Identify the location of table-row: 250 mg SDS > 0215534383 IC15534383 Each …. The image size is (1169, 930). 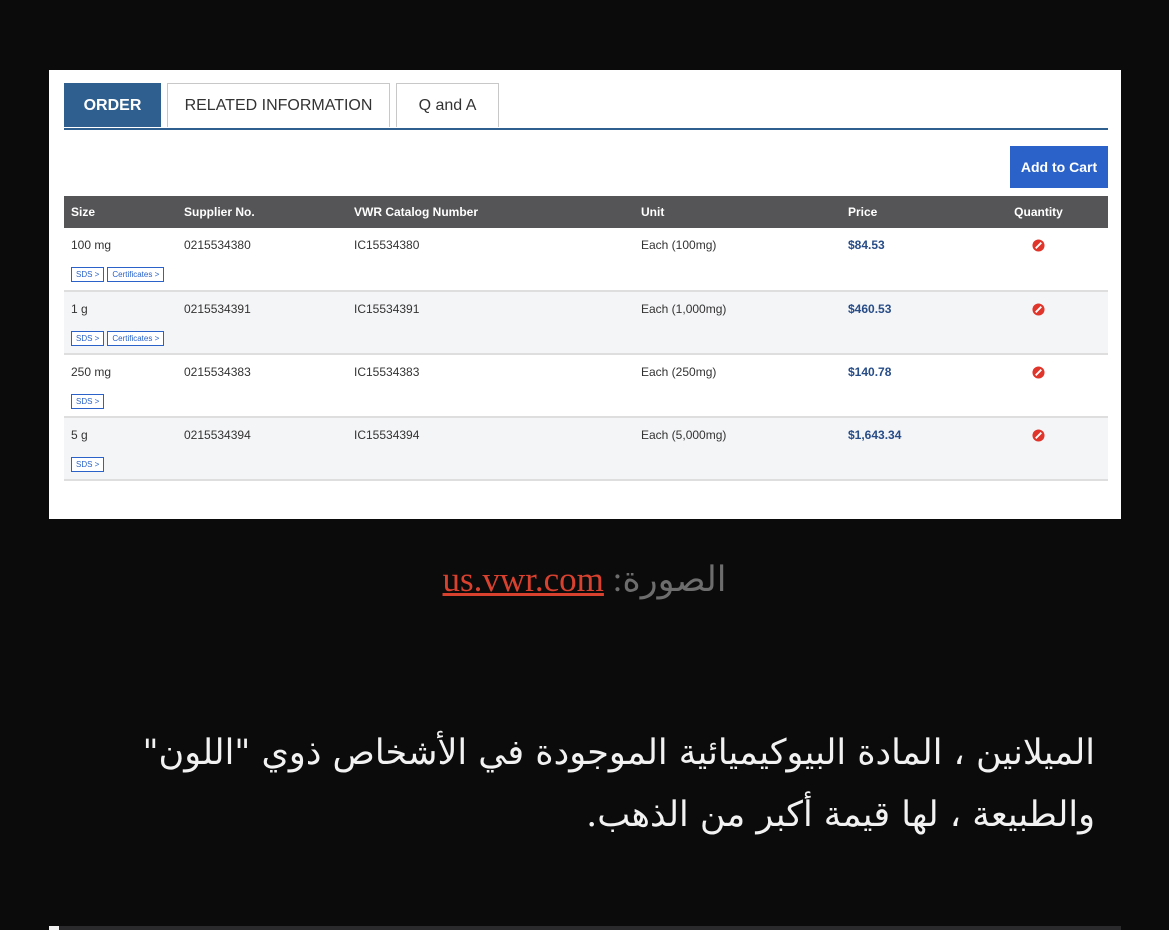
(586, 386).